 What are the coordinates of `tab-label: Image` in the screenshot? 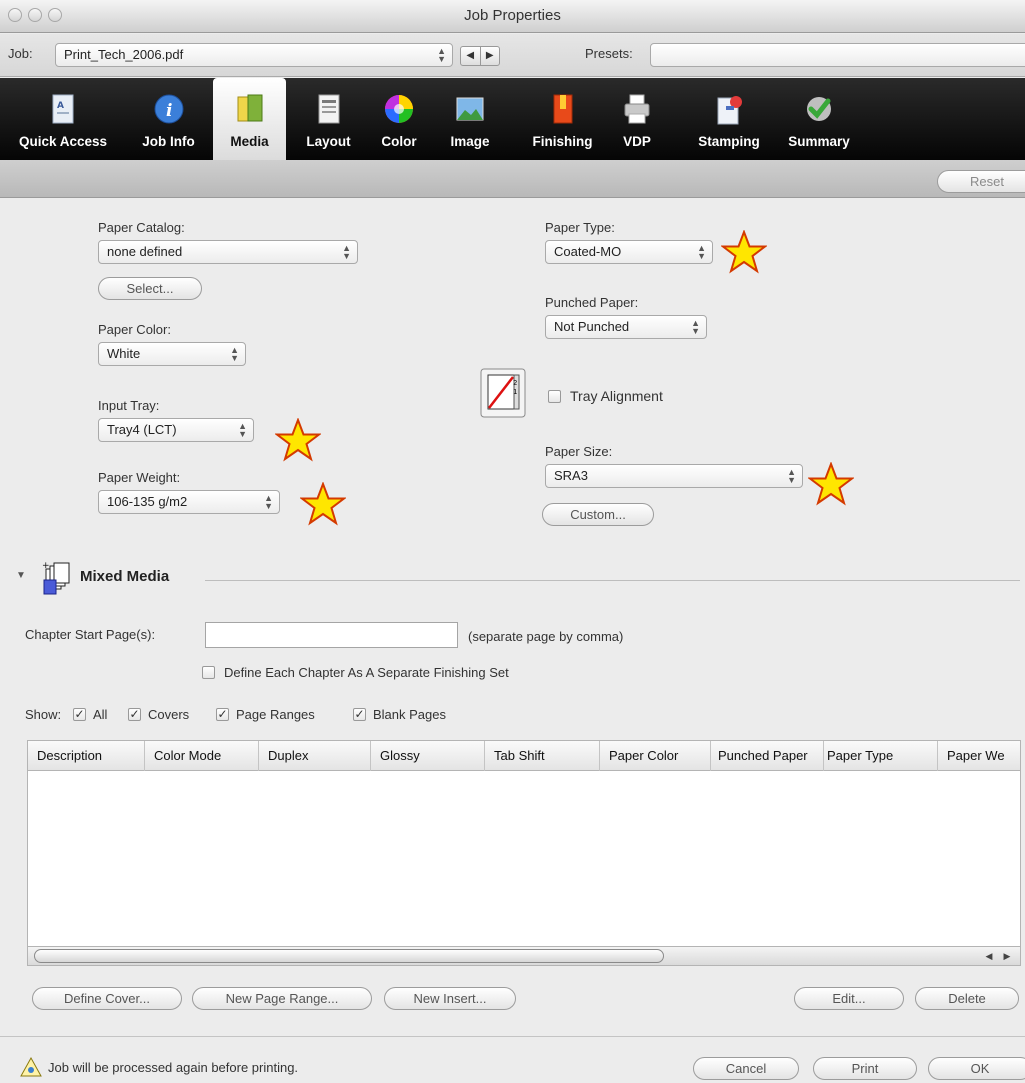 It's located at (470, 141).